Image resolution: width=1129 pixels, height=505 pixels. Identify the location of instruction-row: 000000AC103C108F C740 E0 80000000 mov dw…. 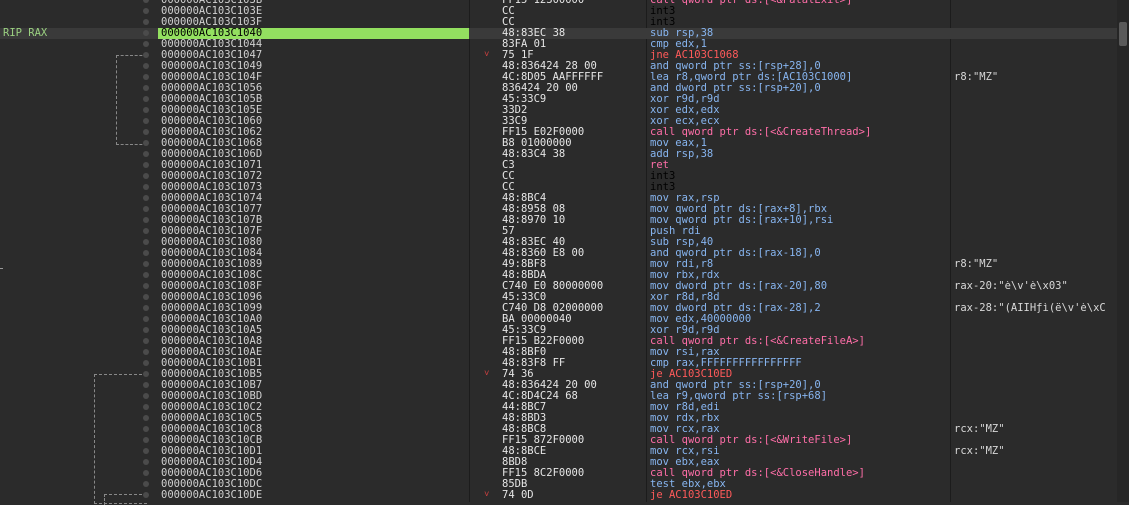
(558, 286).